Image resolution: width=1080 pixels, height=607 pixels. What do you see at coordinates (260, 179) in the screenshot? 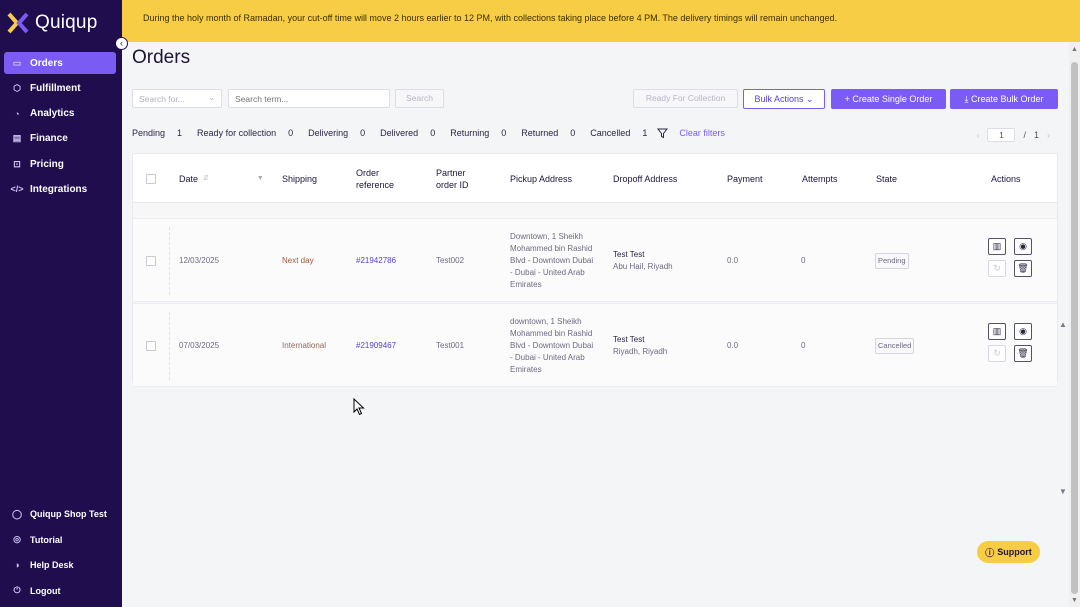
I see `column-filter-icon: ▼` at bounding box center [260, 179].